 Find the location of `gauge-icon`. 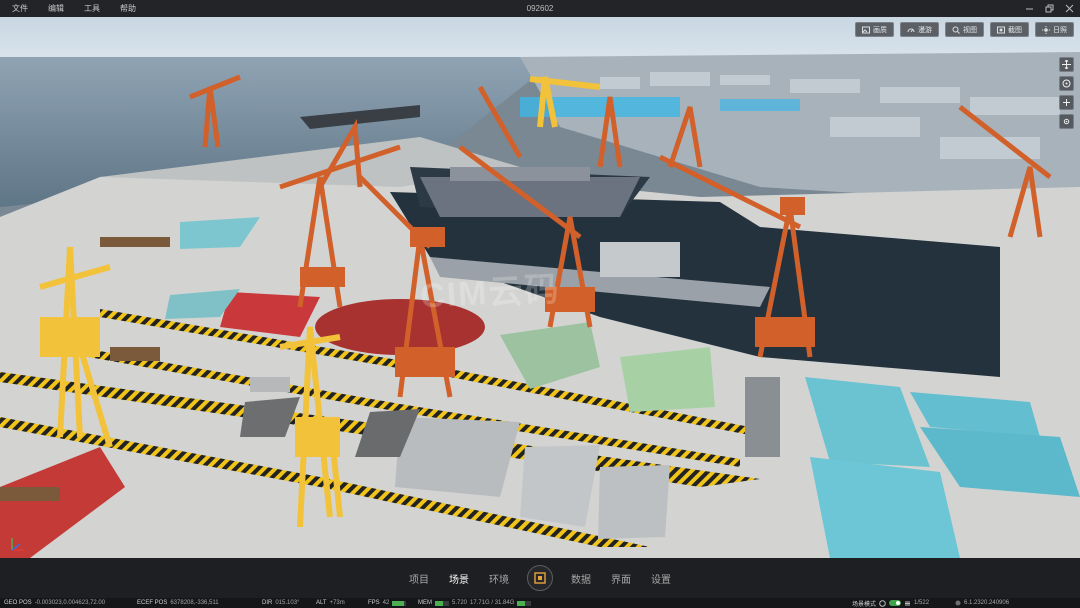

gauge-icon is located at coordinates (882, 603).